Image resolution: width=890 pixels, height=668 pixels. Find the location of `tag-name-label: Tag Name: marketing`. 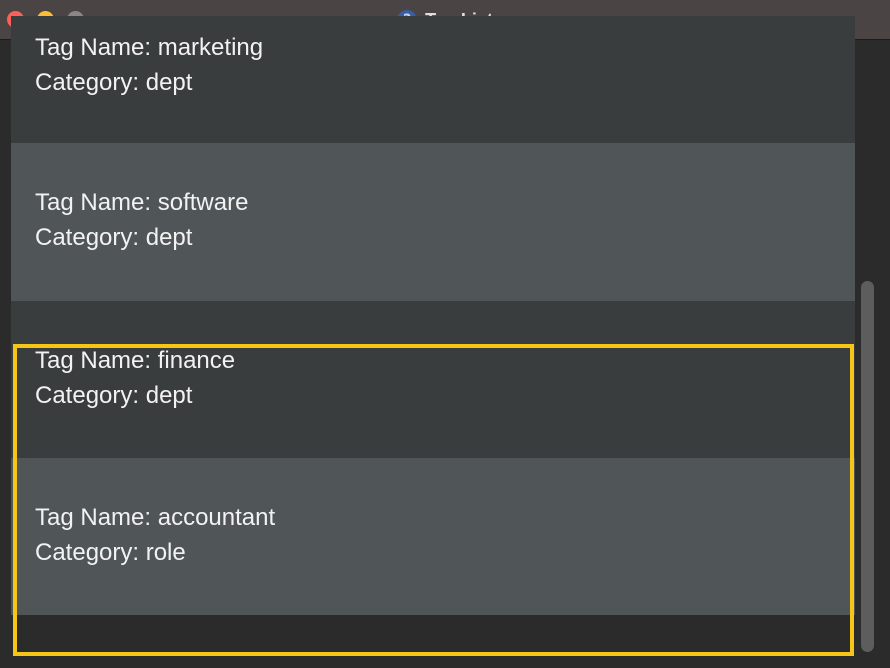

tag-name-label: Tag Name: marketing is located at coordinates (149, 47).